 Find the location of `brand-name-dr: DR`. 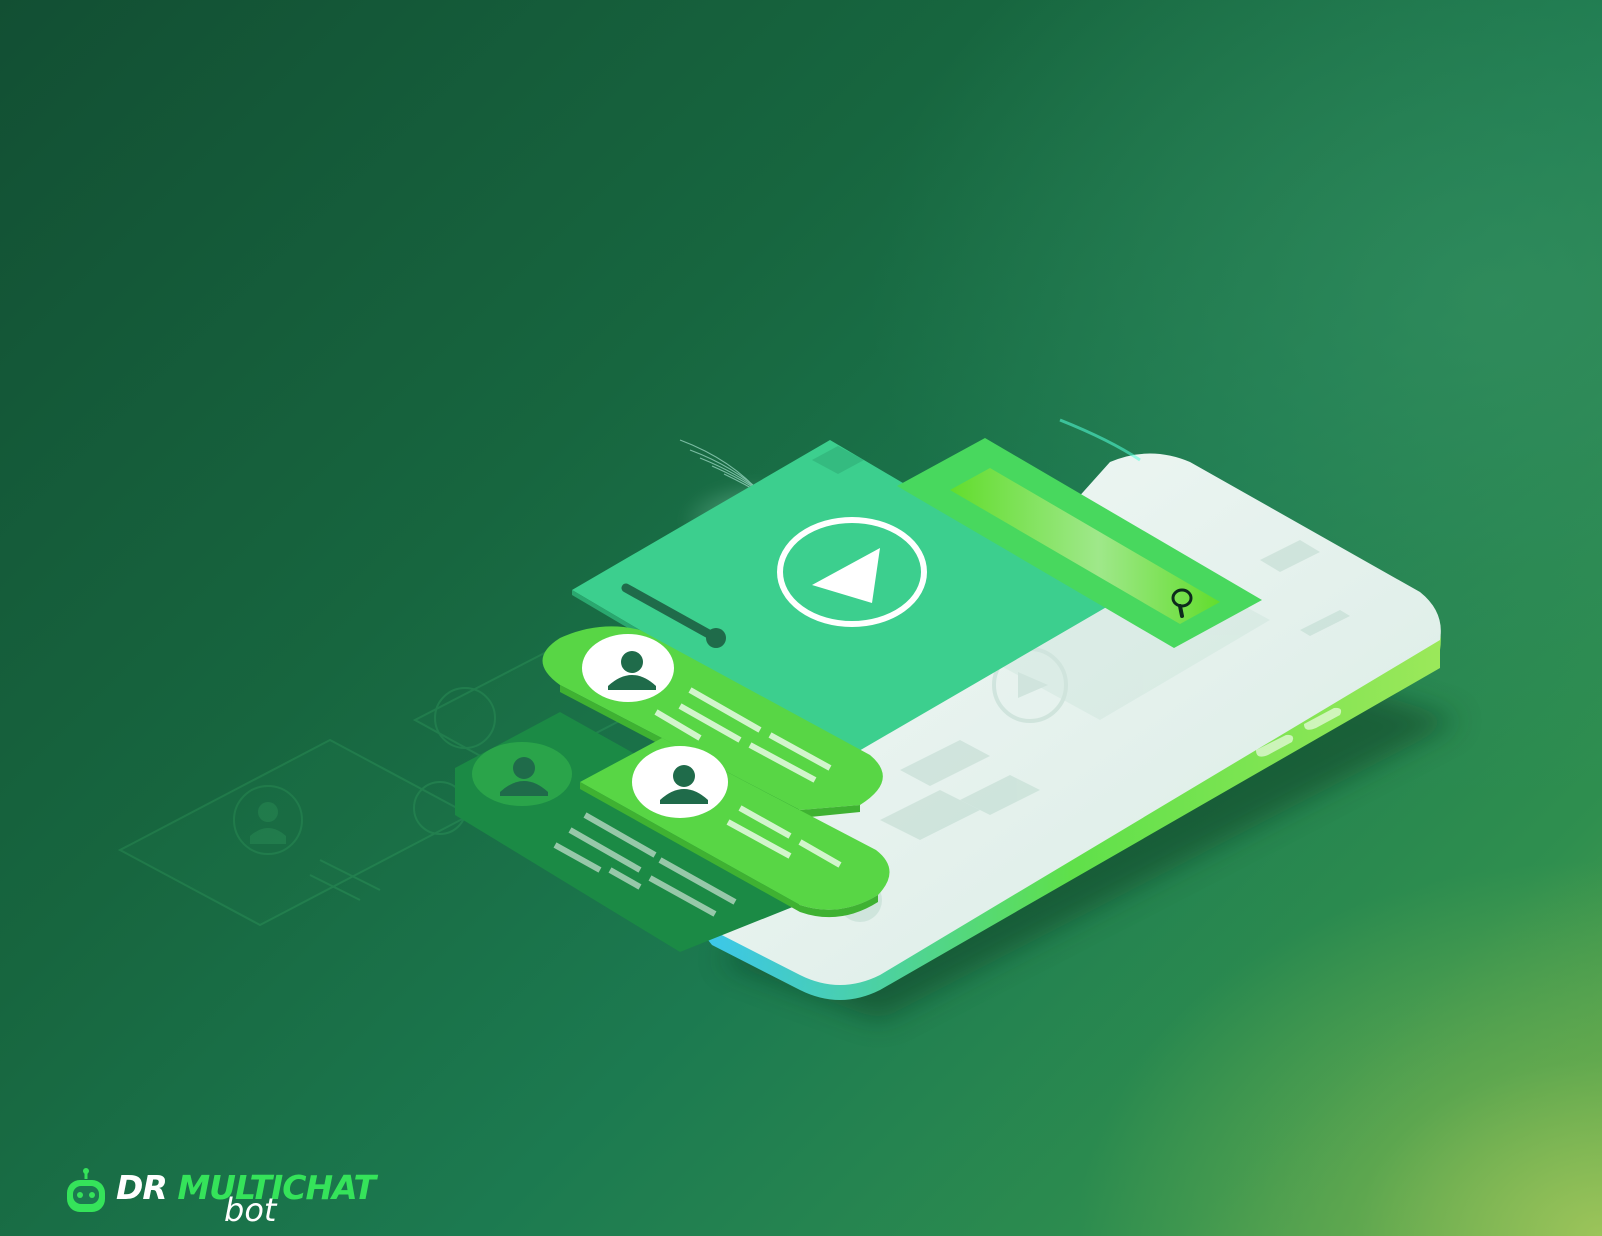

brand-name-dr: DR is located at coordinates (142, 1187).